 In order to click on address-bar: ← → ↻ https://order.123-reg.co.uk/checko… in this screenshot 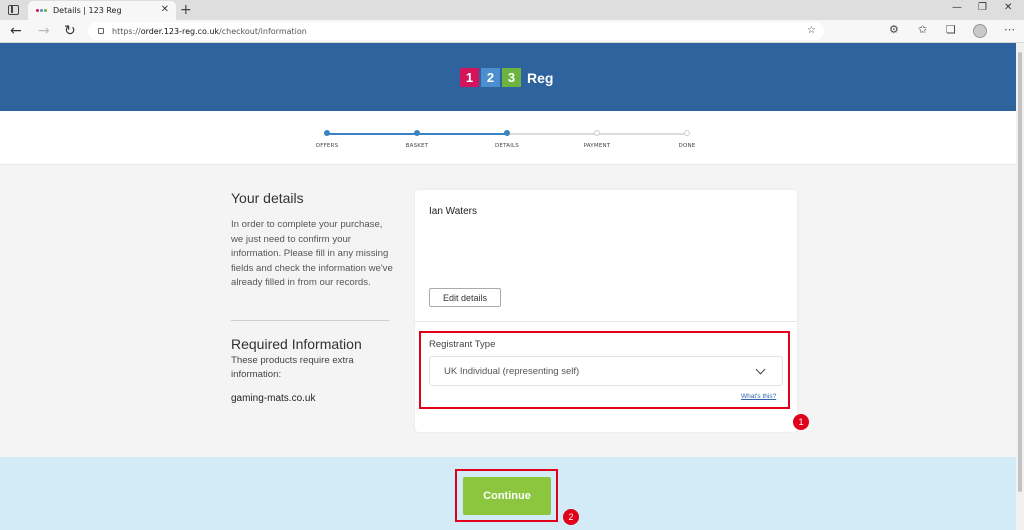, I will do `click(512, 31)`.